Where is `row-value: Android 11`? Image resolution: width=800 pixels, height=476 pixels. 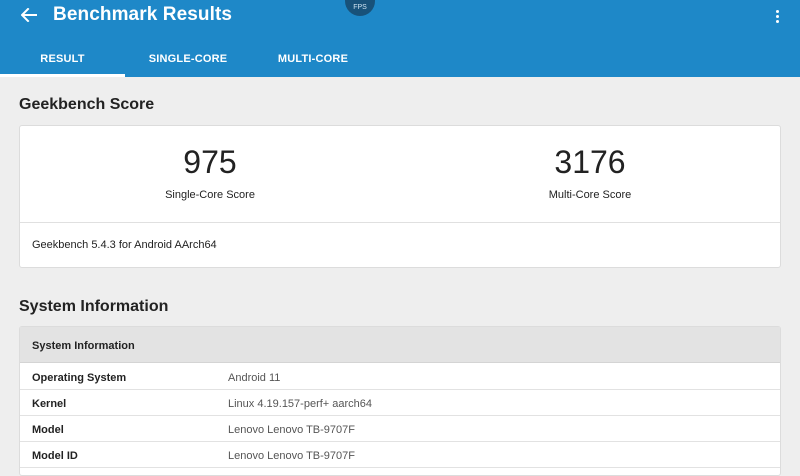 row-value: Android 11 is located at coordinates (254, 378).